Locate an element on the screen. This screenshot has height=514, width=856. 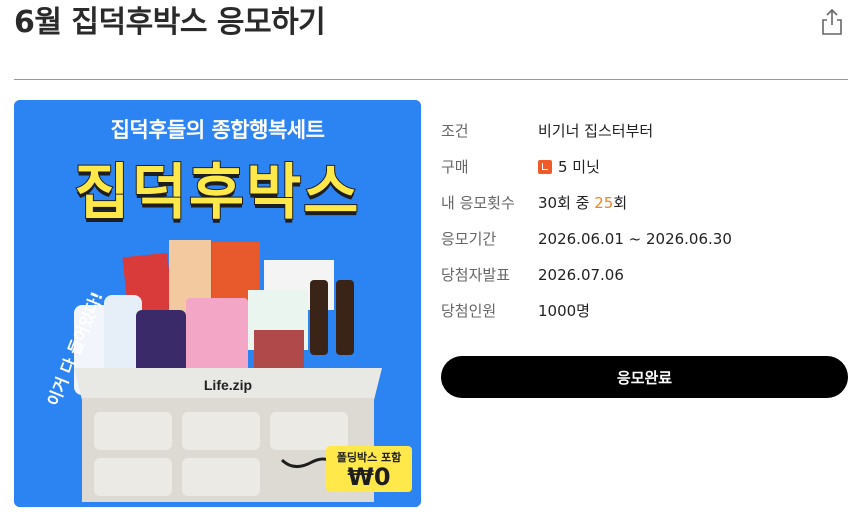
detail-label: 응모기간 is located at coordinates (469, 239).